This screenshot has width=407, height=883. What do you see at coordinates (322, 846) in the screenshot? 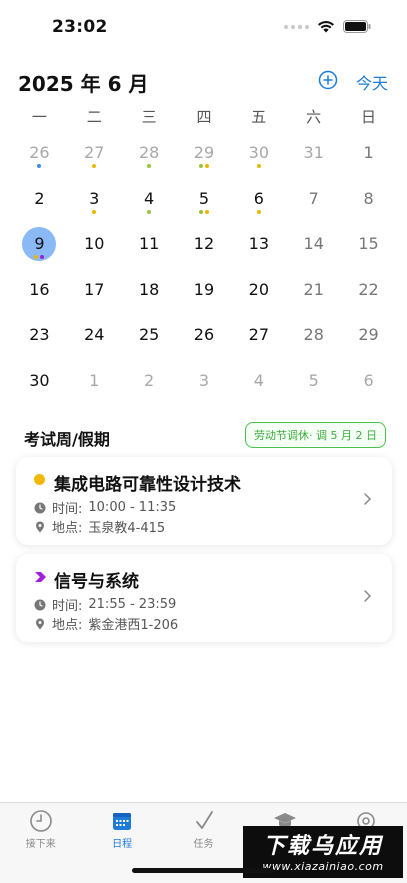
I see `watermark-main-text: 下载乌应用` at bounding box center [322, 846].